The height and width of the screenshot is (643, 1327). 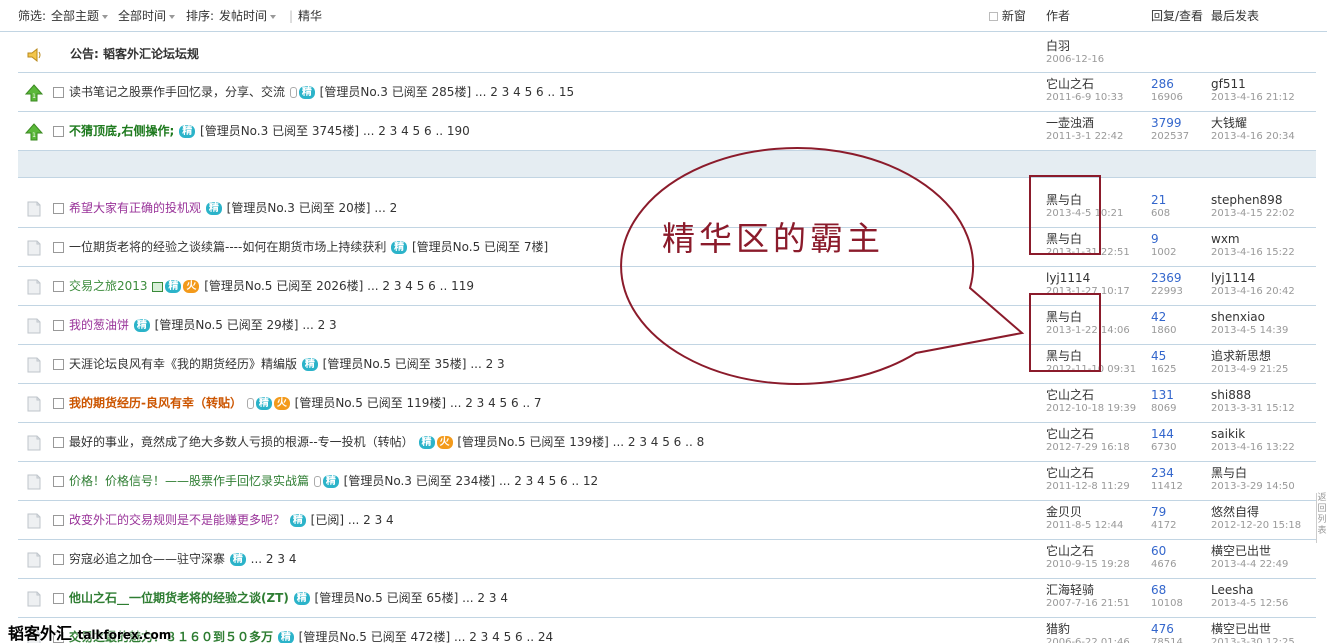 I want to click on speech-bubble-annotation, so click(x=822, y=266).